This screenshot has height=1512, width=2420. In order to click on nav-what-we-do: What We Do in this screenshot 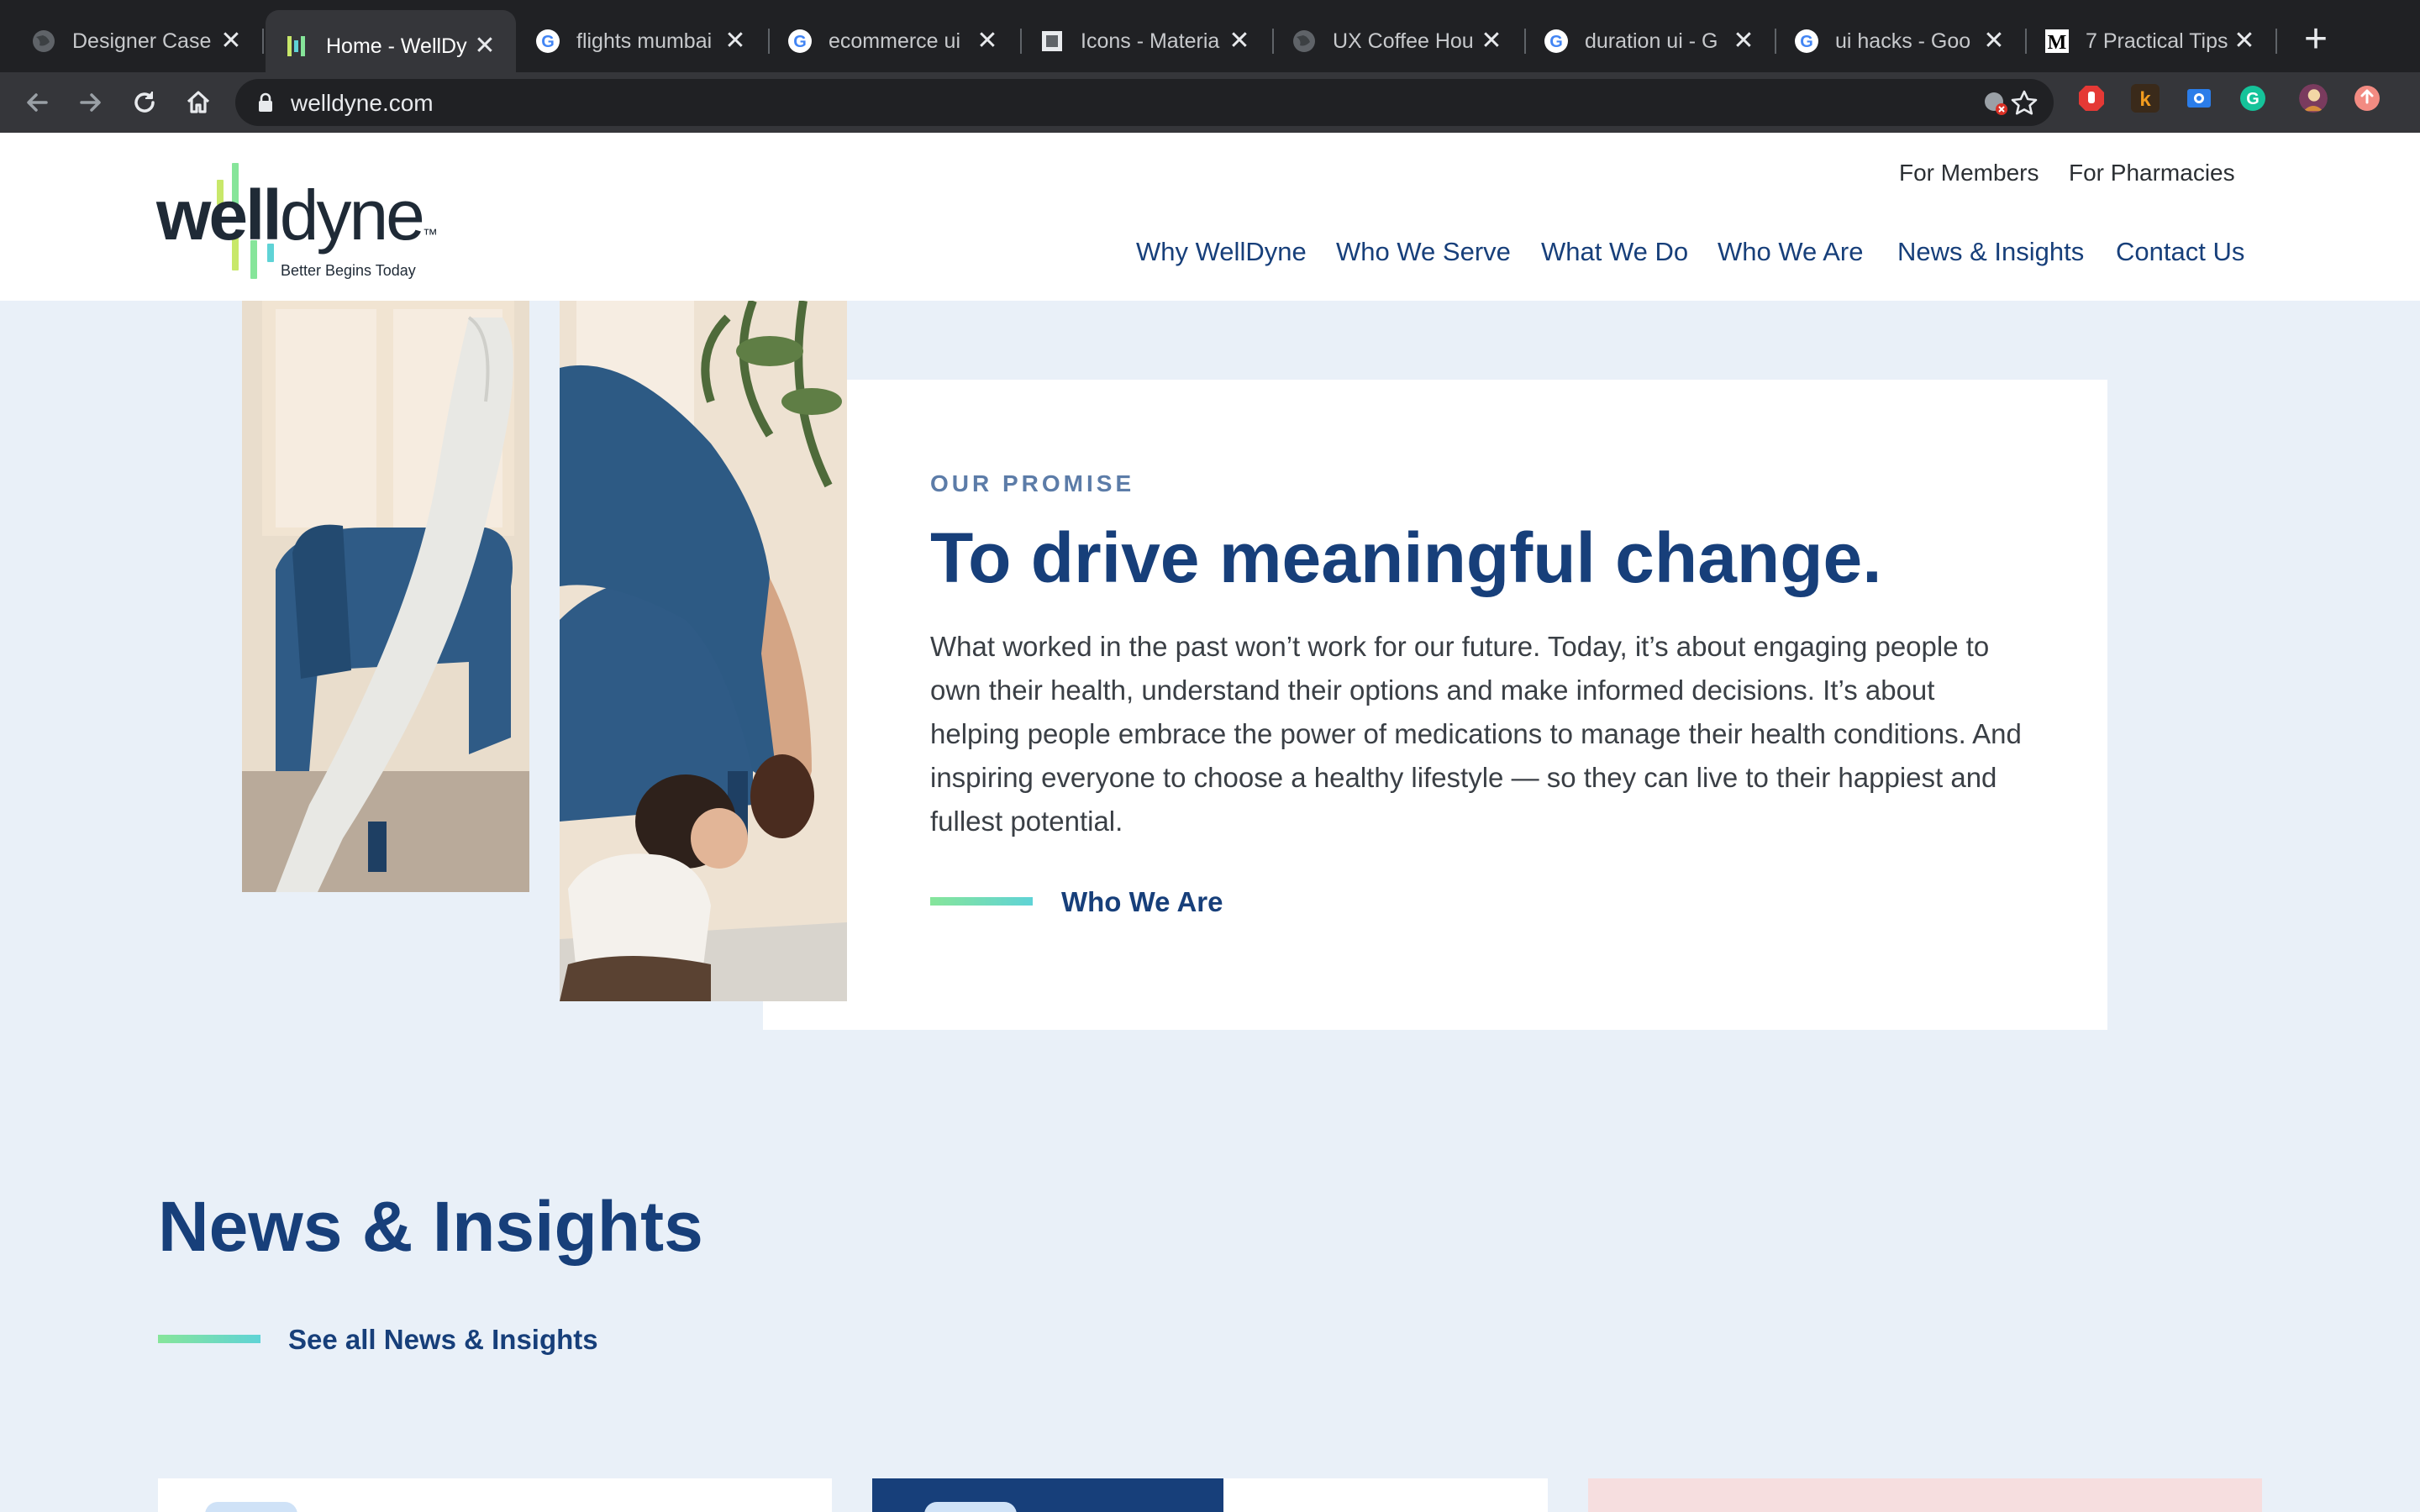, I will do `click(1615, 252)`.